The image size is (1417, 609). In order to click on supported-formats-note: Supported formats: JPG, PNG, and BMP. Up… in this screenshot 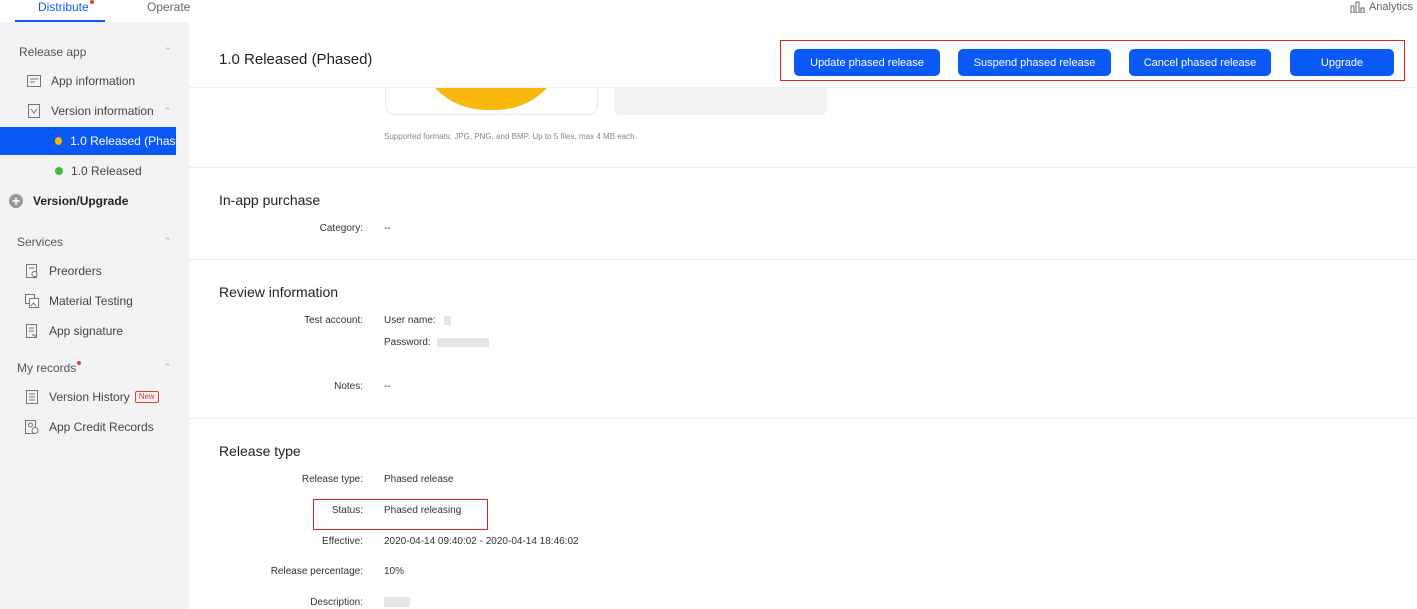, I will do `click(510, 136)`.